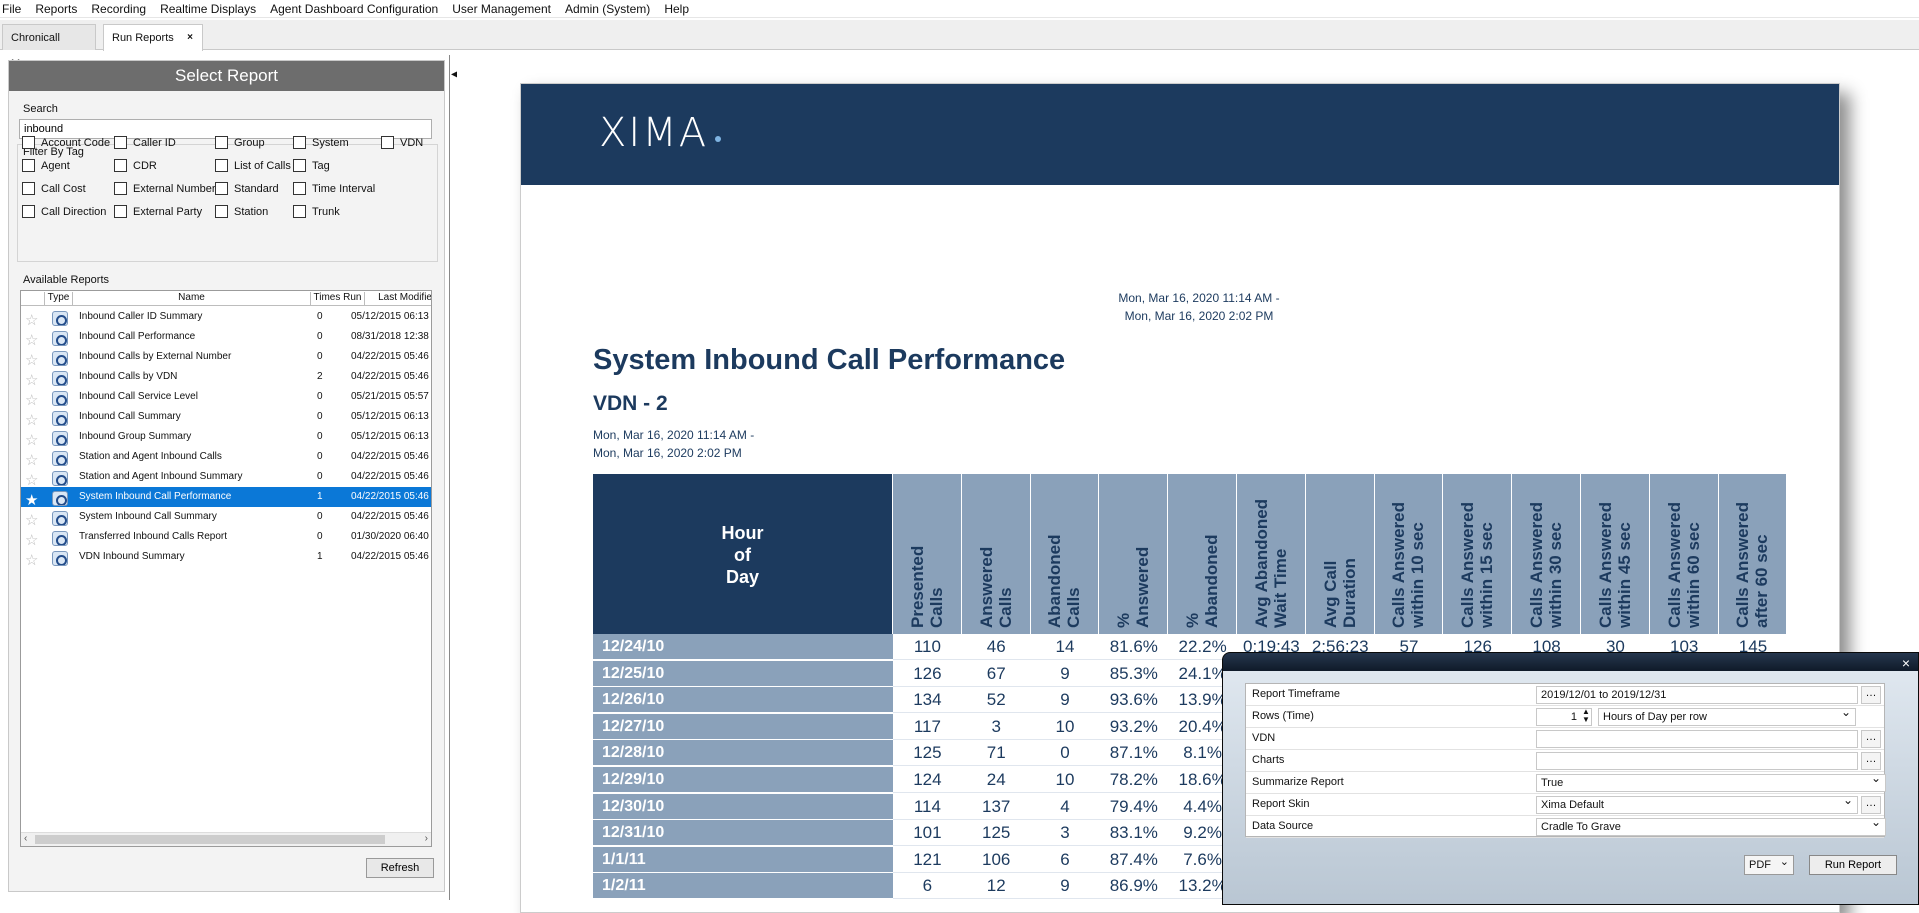  Describe the element at coordinates (1711, 825) in the screenshot. I see `option-value: Cradle To Grave` at that location.